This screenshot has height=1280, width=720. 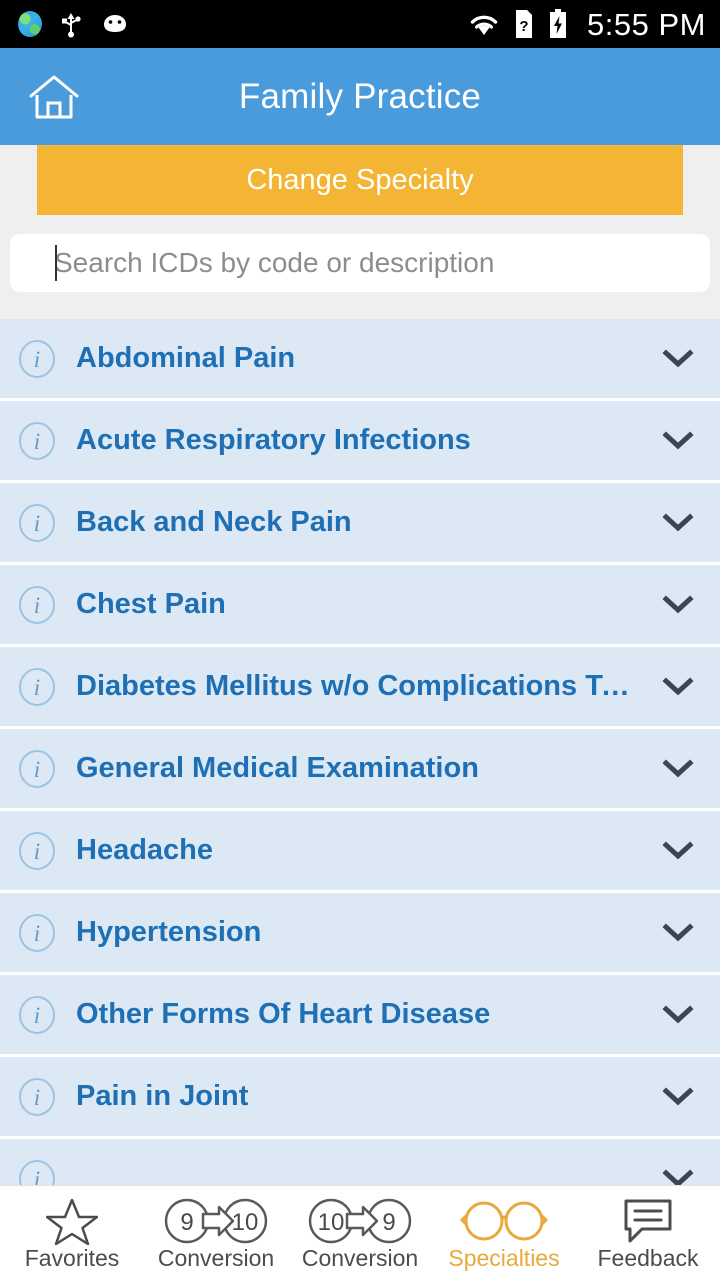 I want to click on wifi-icon, so click(x=484, y=25).